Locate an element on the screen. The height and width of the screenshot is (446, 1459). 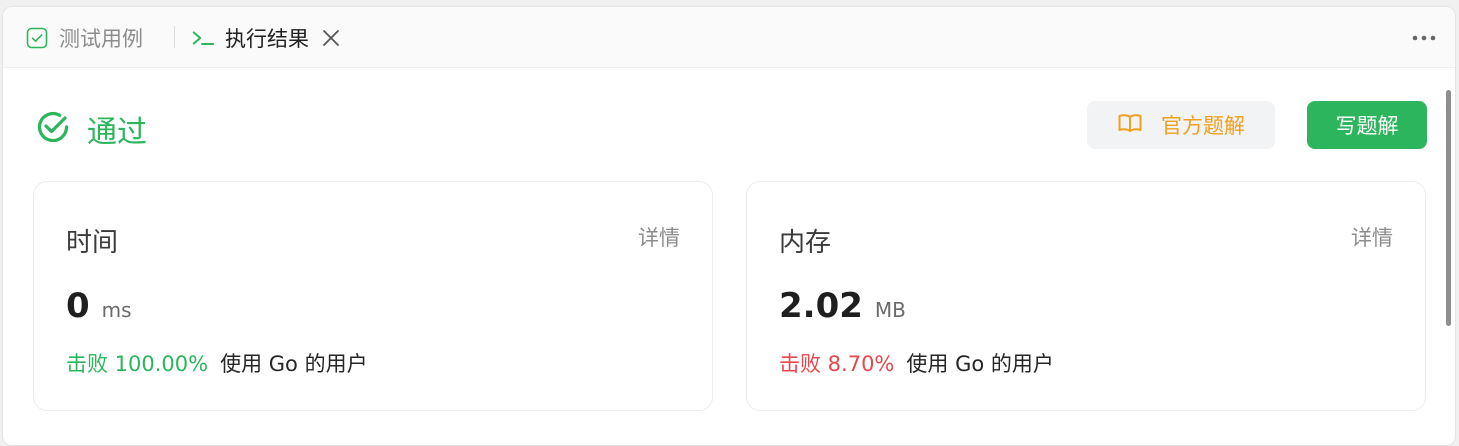
official-solutions-label: 官方题解 is located at coordinates (1203, 126).